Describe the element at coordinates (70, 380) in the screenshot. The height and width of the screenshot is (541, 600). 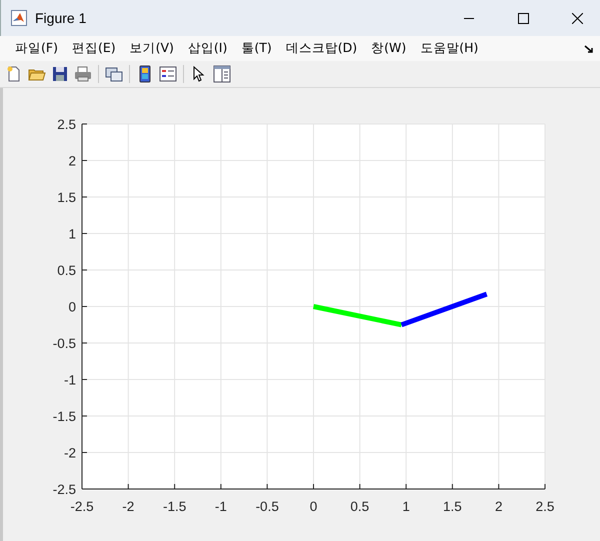
I see `y-tick-label: -1` at that location.